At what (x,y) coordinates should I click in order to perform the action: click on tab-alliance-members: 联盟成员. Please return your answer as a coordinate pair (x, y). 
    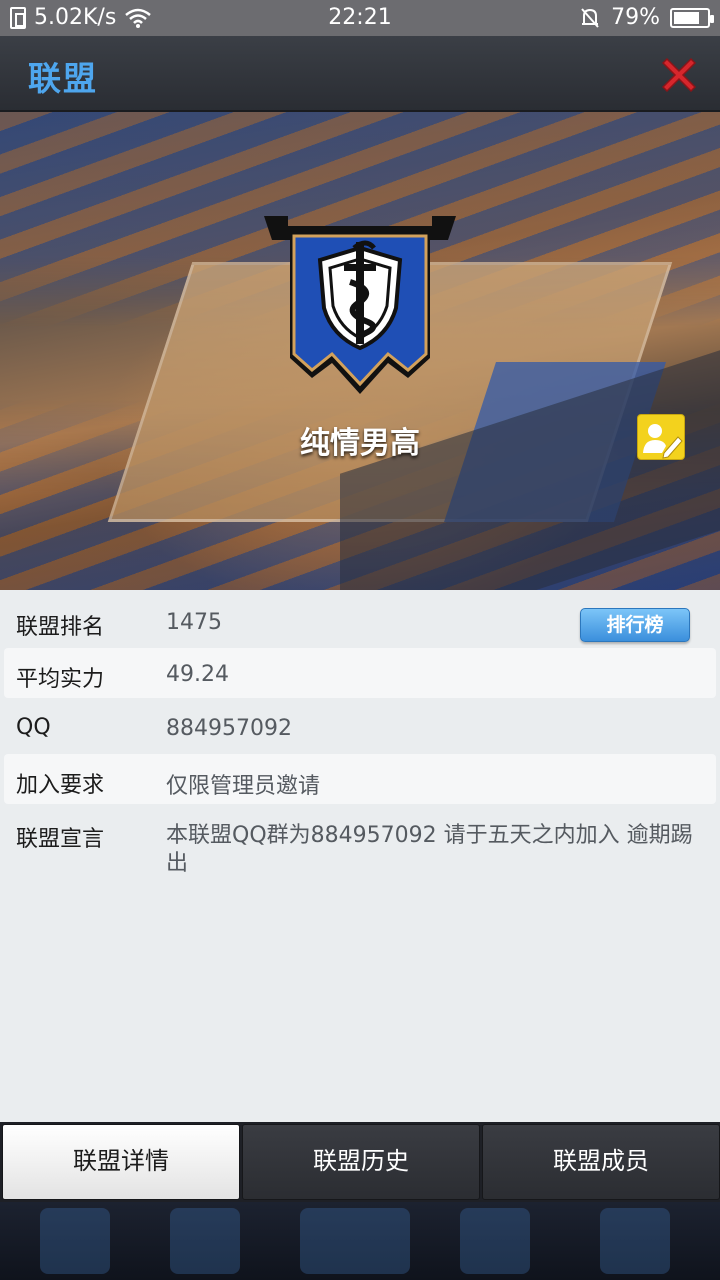
    Looking at the image, I should click on (601, 1162).